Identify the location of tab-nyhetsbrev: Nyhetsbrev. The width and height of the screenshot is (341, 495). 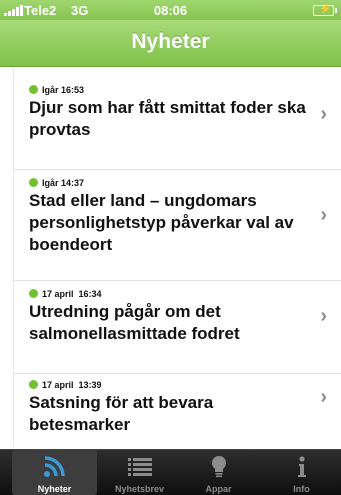
(139, 472).